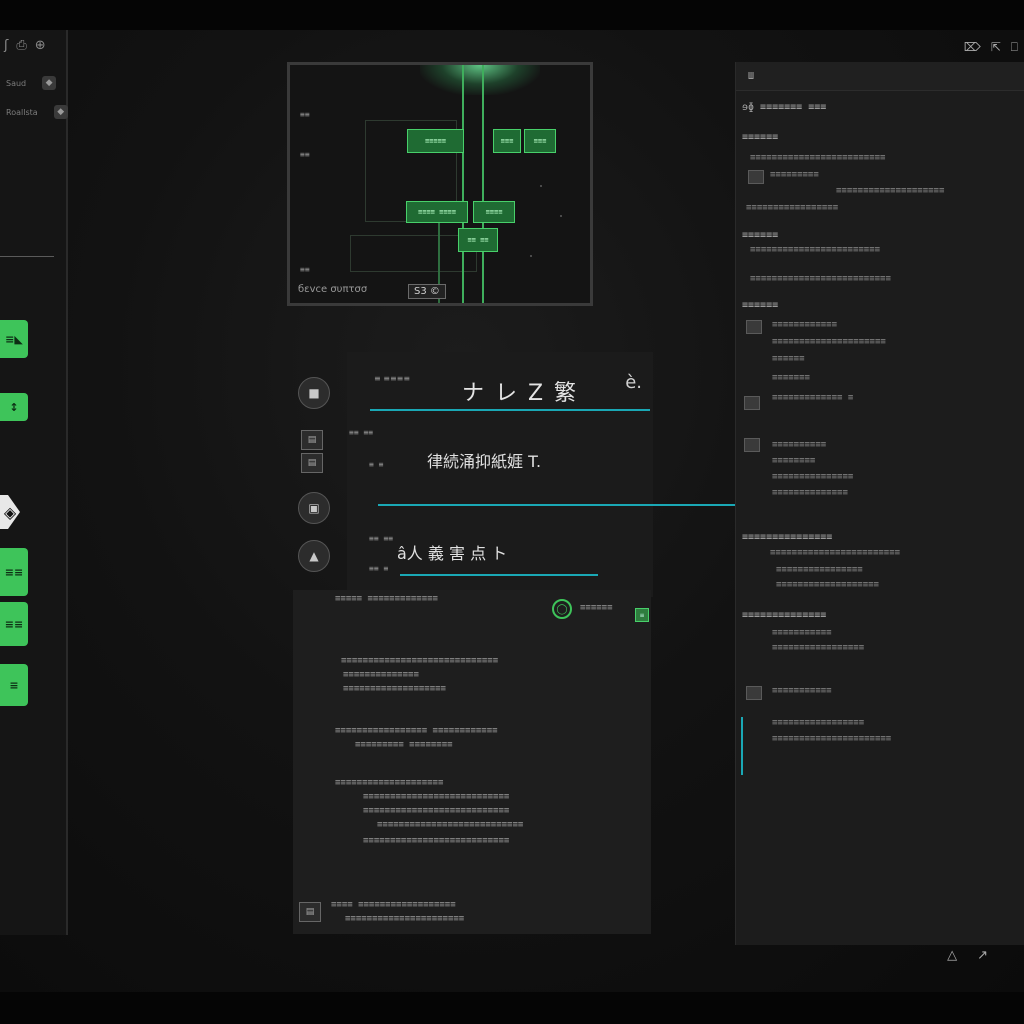 The image size is (1024, 1024). What do you see at coordinates (784, 107) in the screenshot?
I see `text-line: ɘɸ ≡≡≡≡≡≡≡ ≡≡≡` at bounding box center [784, 107].